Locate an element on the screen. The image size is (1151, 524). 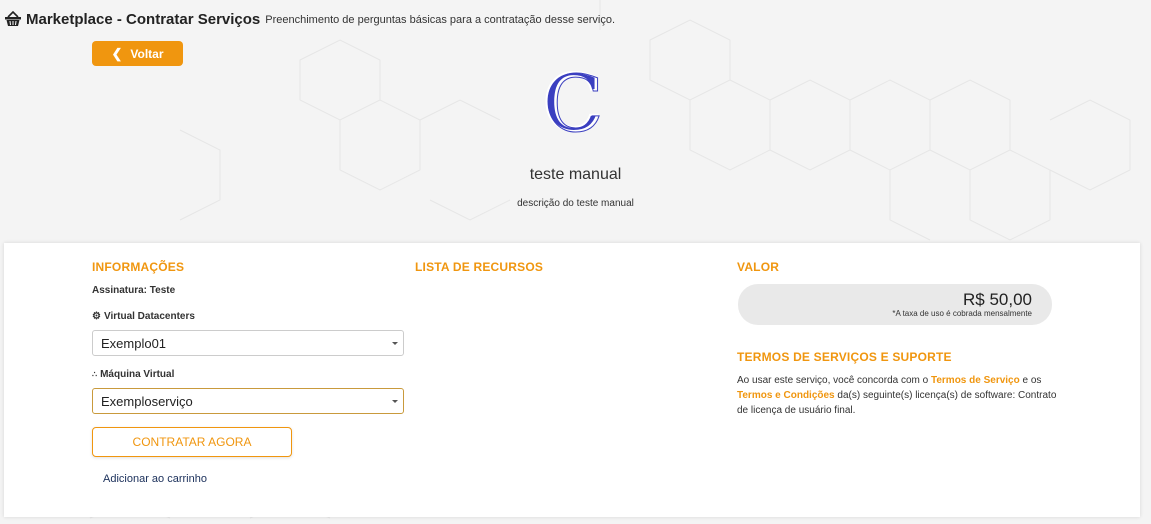
vm-label-text: Máquina Virtual is located at coordinates (137, 374).